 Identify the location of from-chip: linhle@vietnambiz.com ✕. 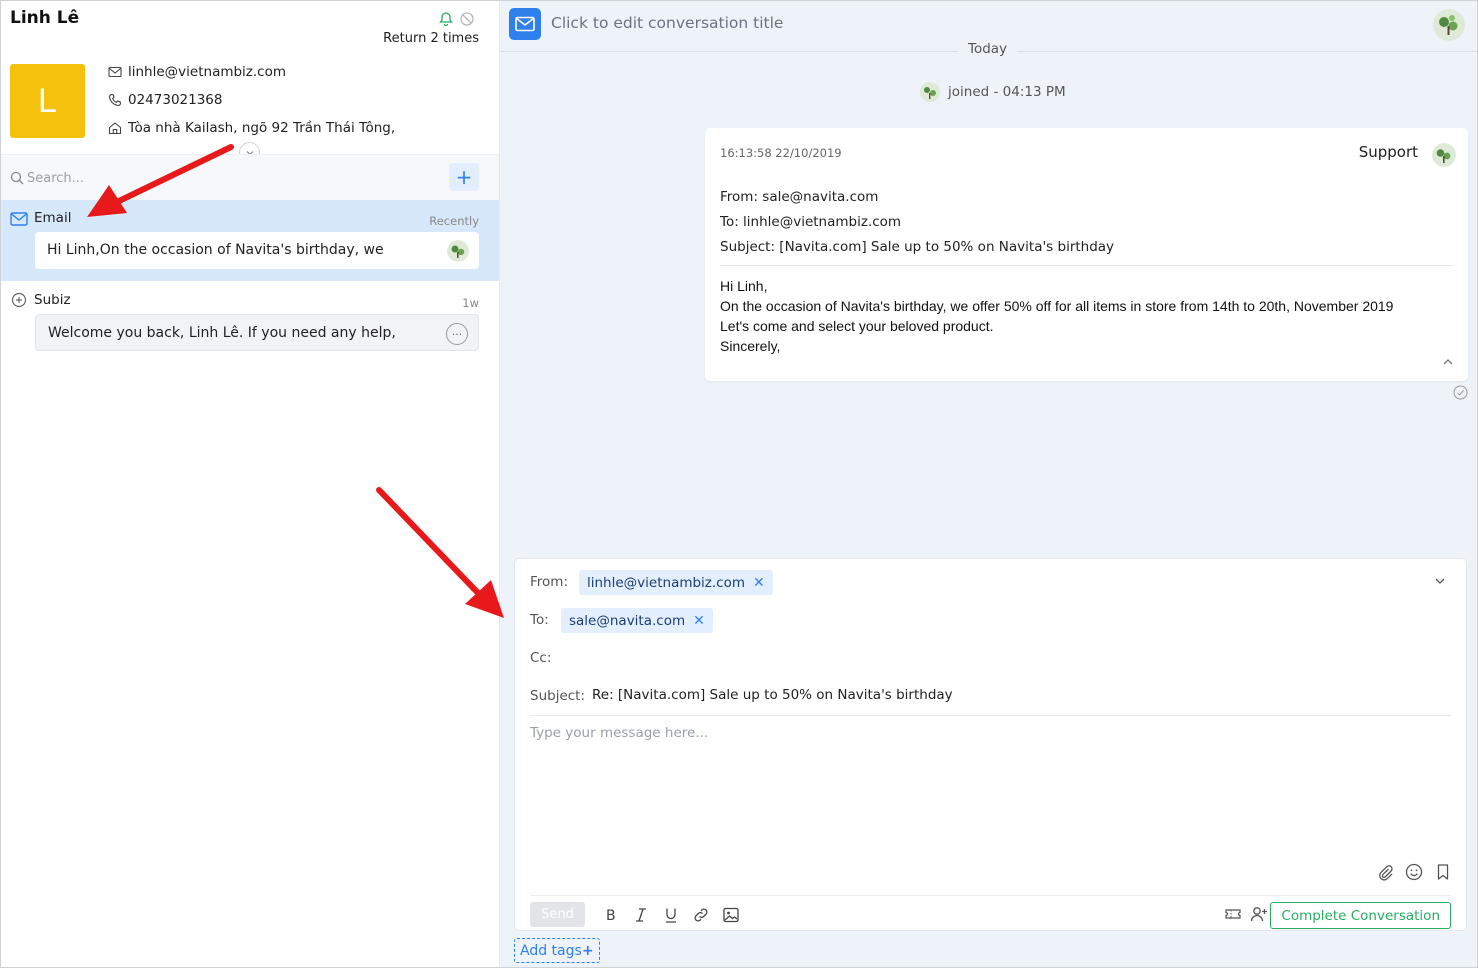
(676, 582).